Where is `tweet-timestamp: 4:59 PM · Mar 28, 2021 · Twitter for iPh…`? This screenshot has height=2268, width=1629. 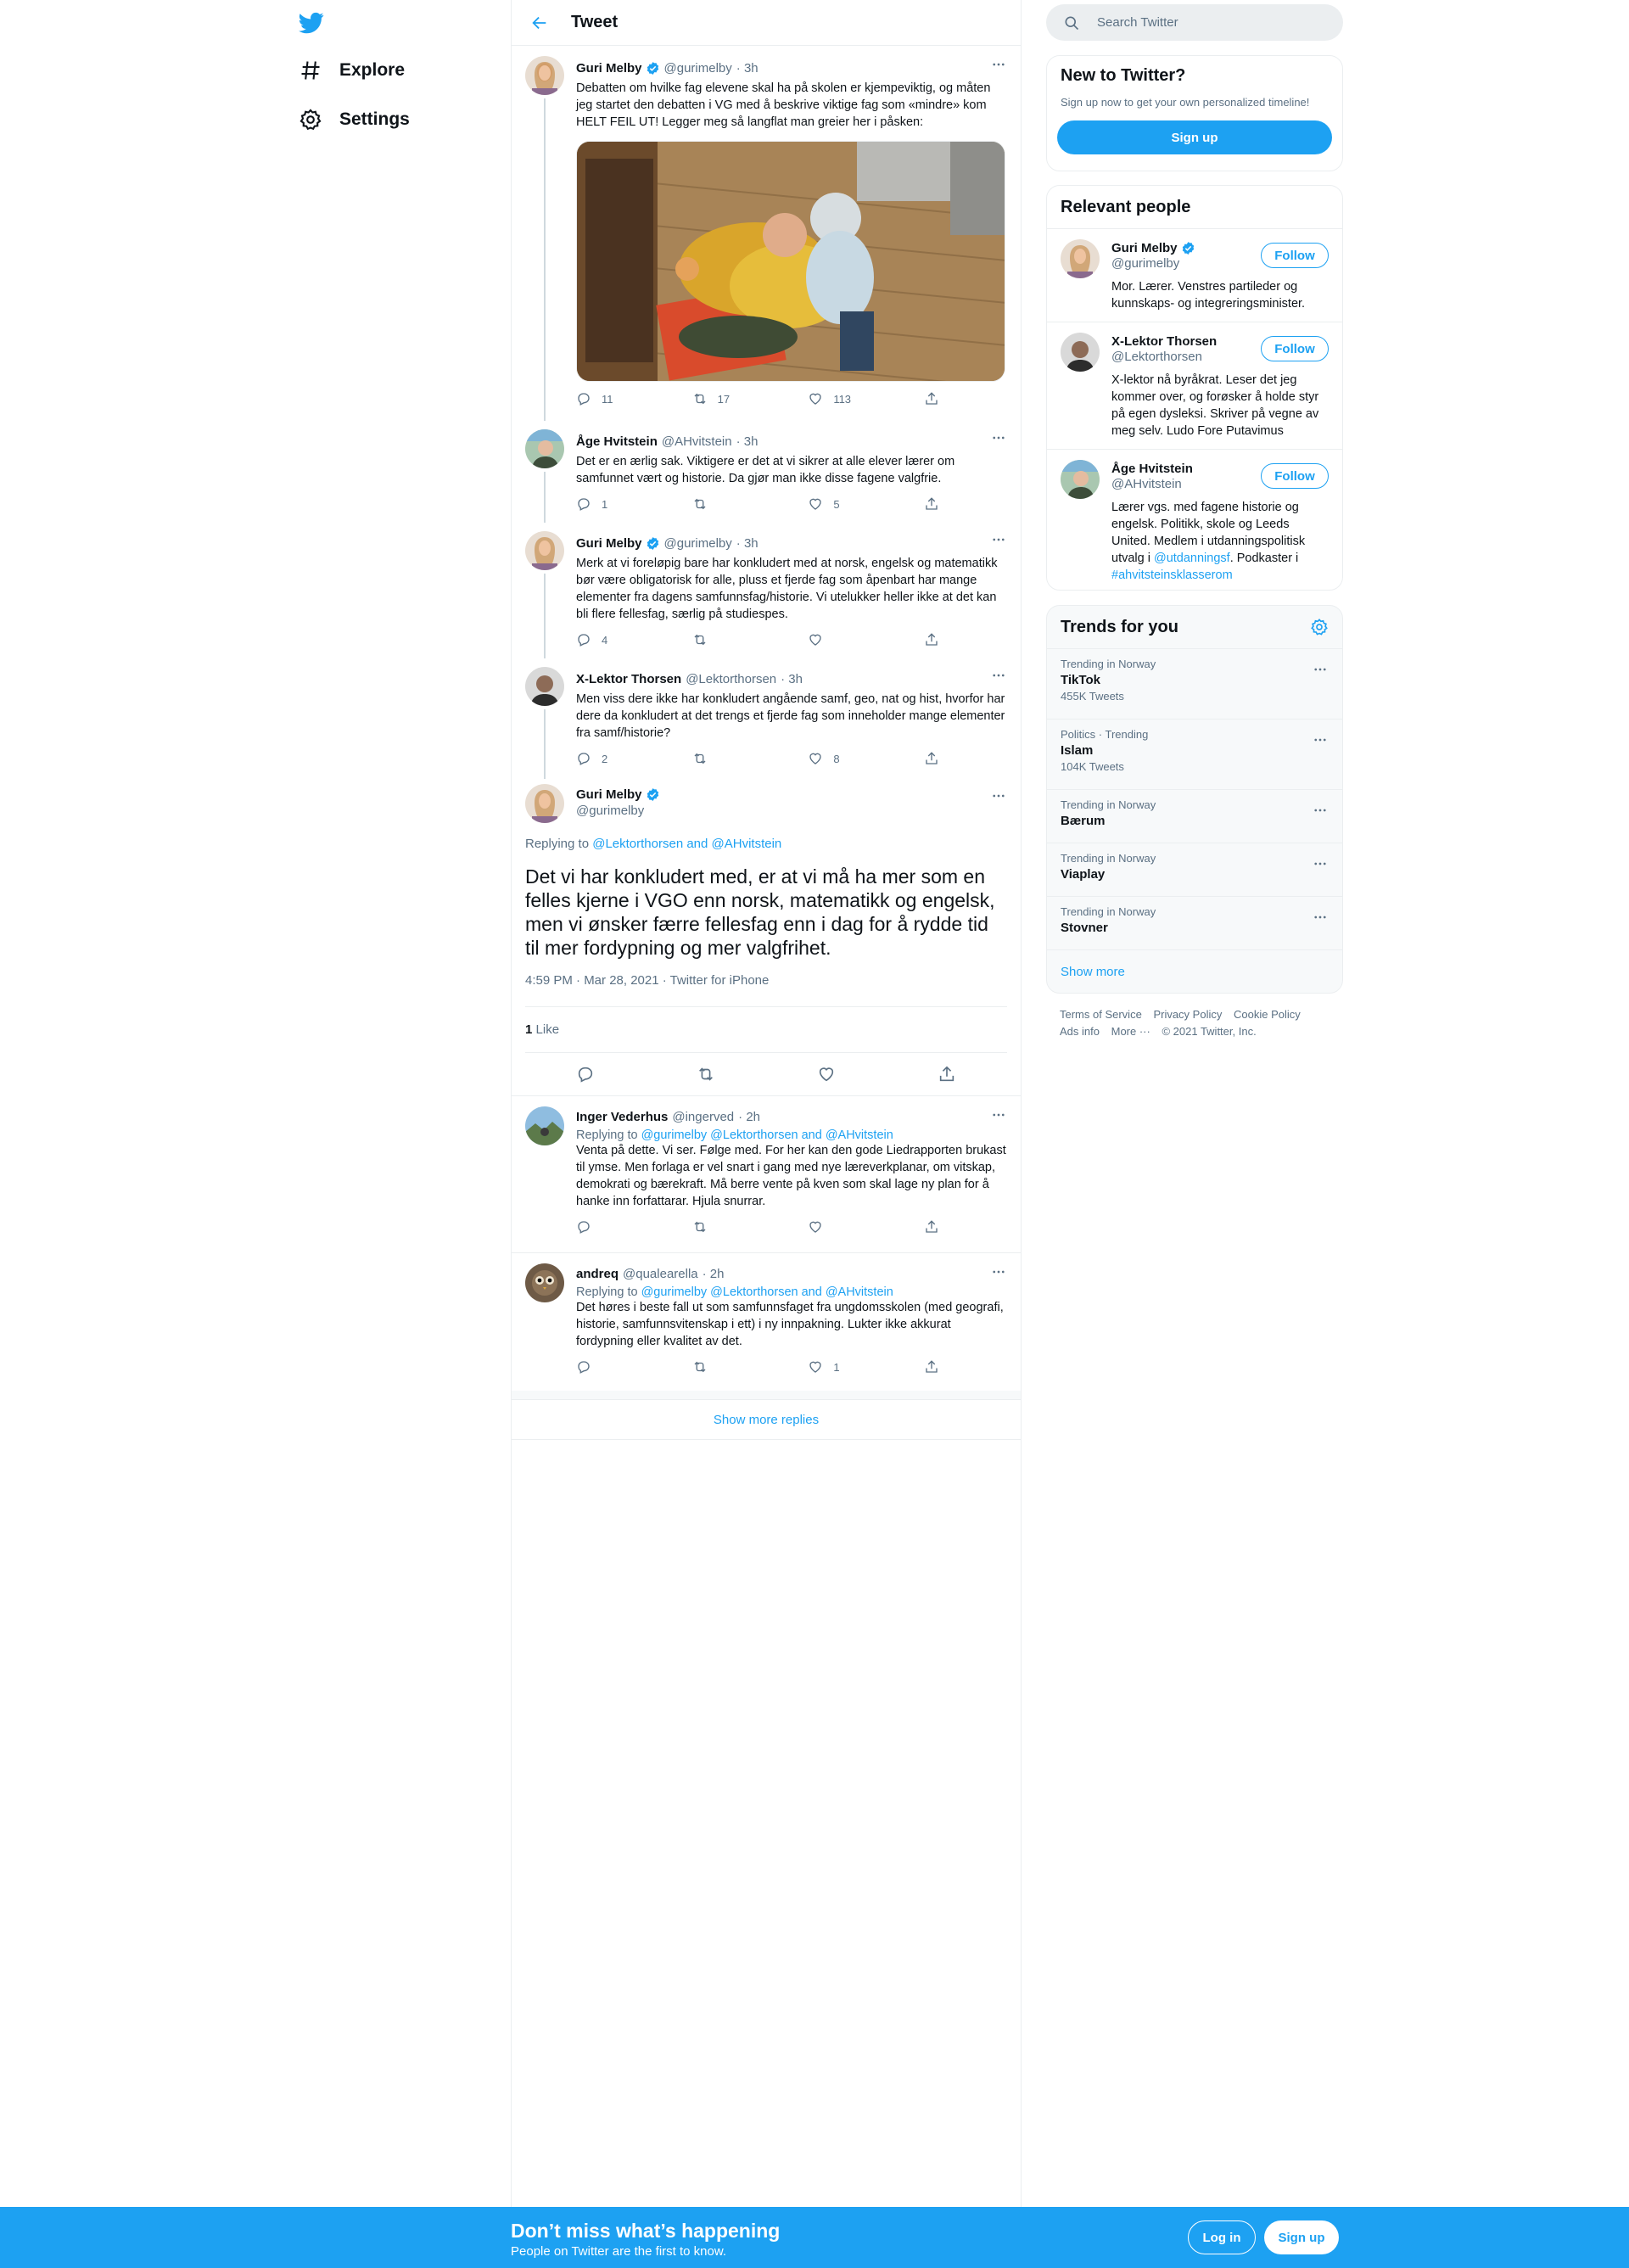 tweet-timestamp: 4:59 PM · Mar 28, 2021 · Twitter for iPh… is located at coordinates (766, 990).